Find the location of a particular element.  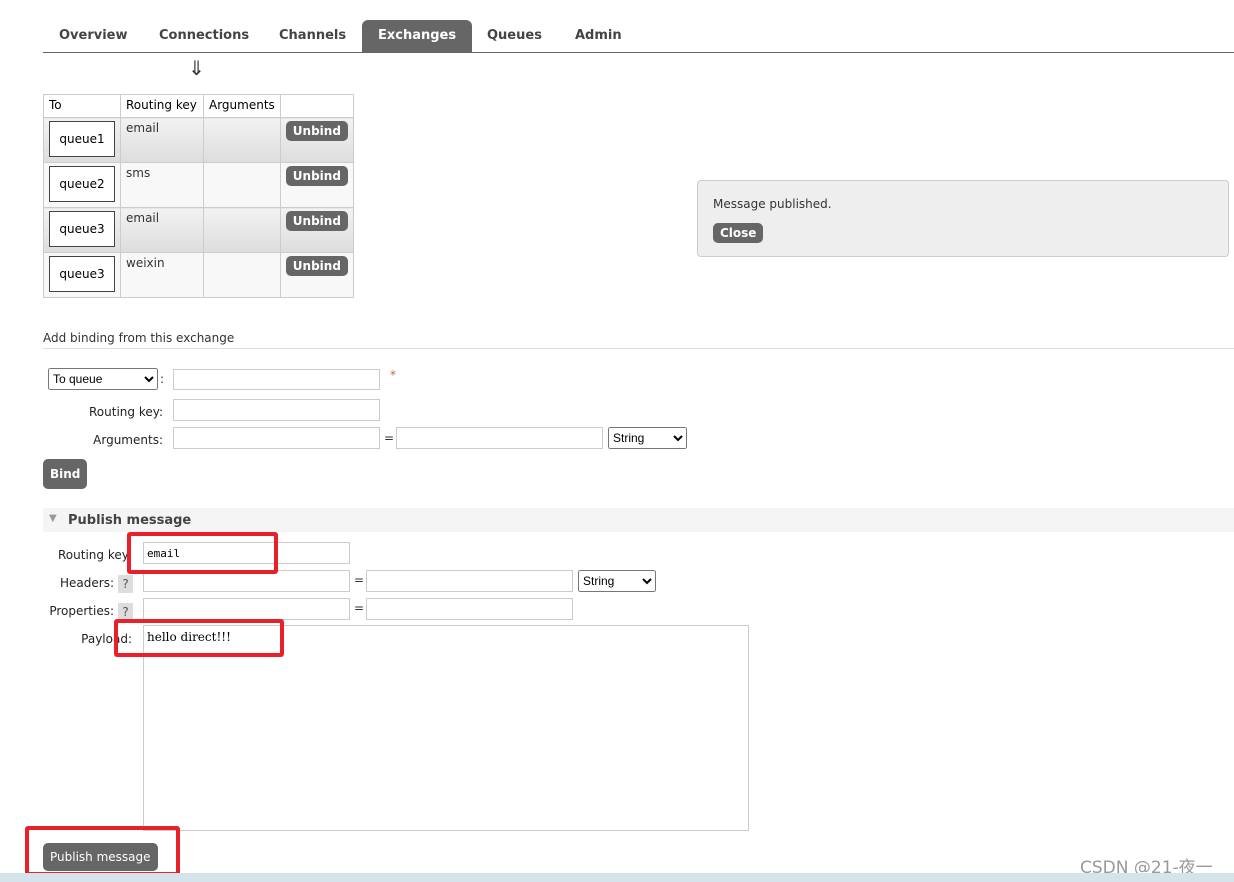

col-routing-key: Routing key is located at coordinates (162, 106).